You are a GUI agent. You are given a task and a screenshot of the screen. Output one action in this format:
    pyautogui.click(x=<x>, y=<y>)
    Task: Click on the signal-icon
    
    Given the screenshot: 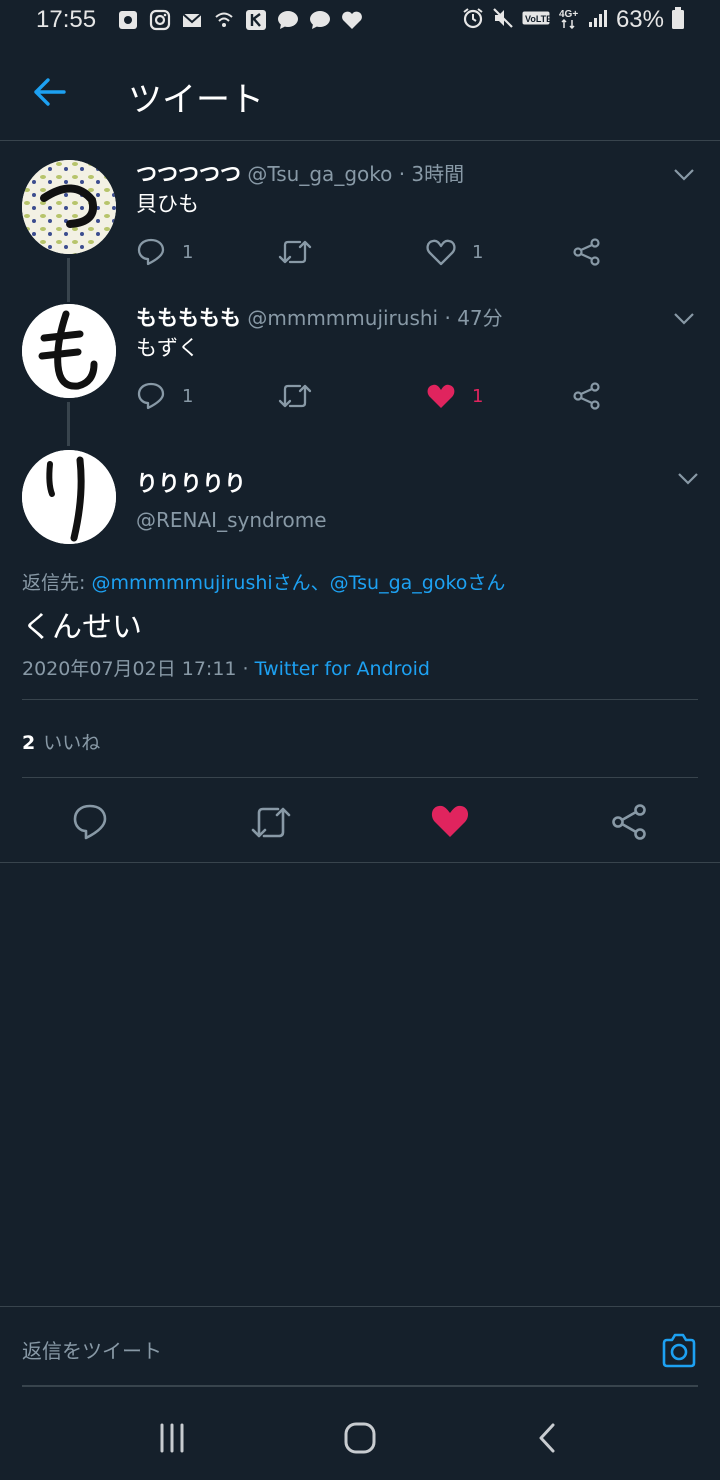 What is the action you would take?
    pyautogui.click(x=598, y=20)
    